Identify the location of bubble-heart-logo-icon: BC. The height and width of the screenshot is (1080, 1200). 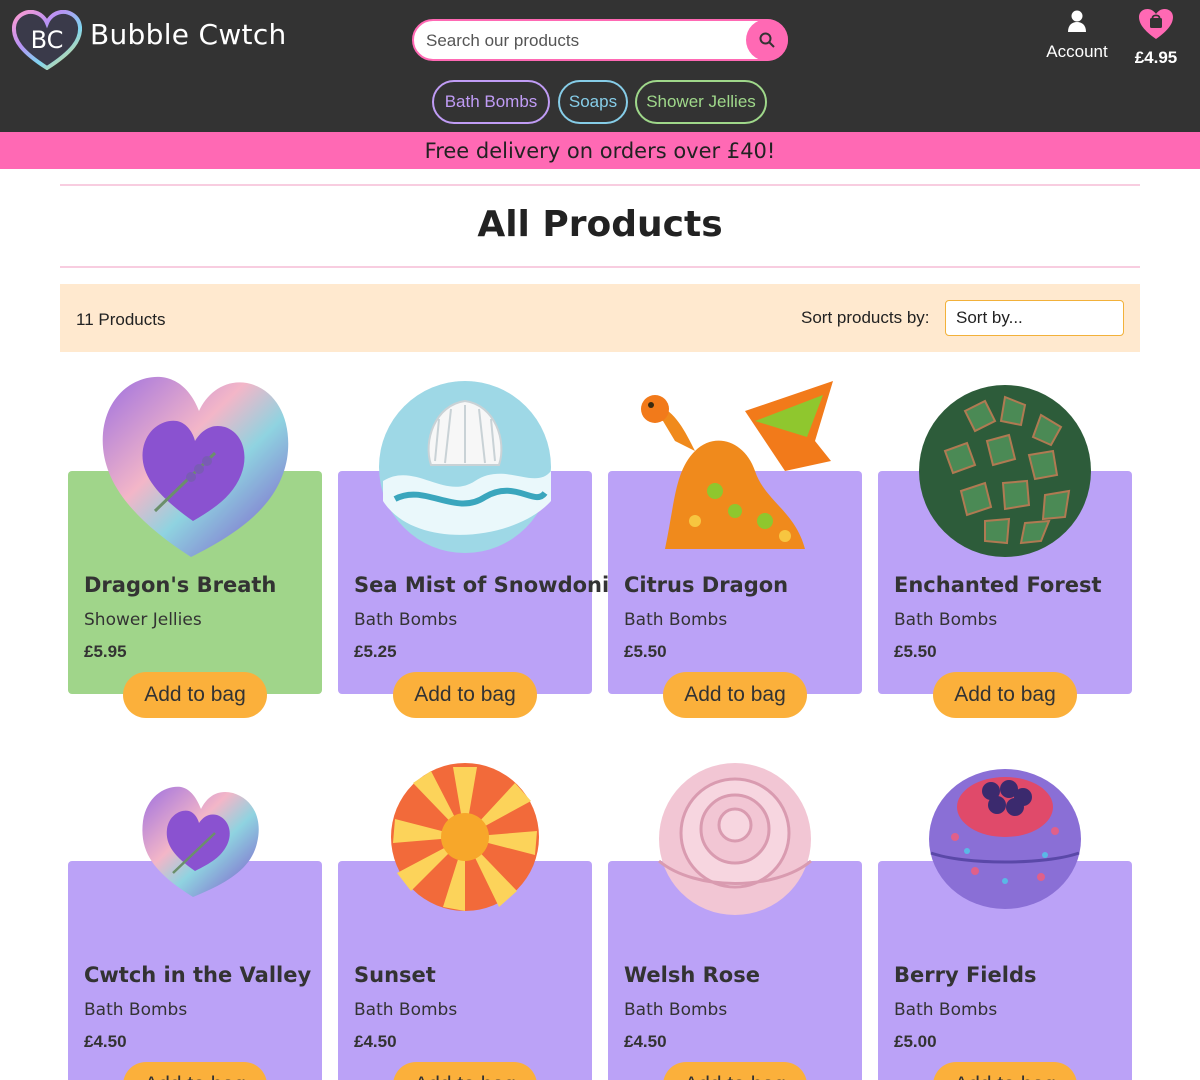
(47, 40).